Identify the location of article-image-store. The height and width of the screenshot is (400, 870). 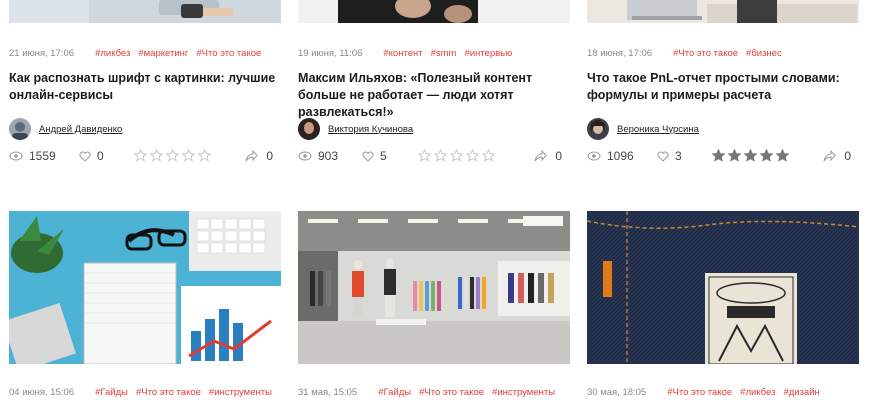
(434, 287).